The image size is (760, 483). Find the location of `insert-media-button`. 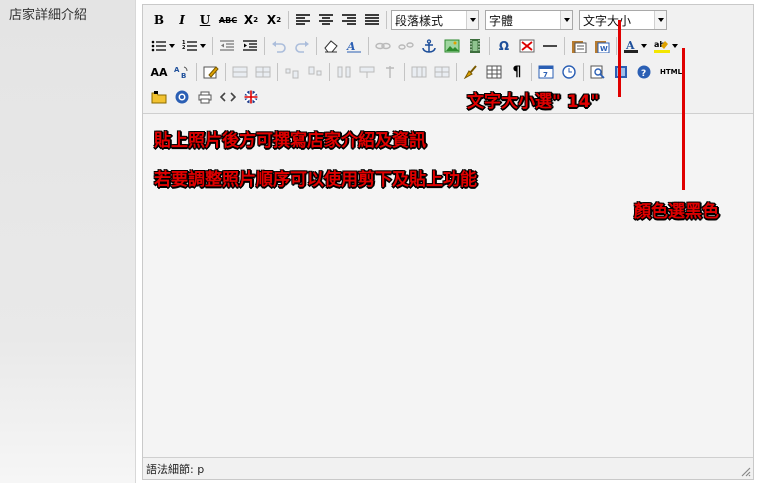

insert-media-button is located at coordinates (475, 46).